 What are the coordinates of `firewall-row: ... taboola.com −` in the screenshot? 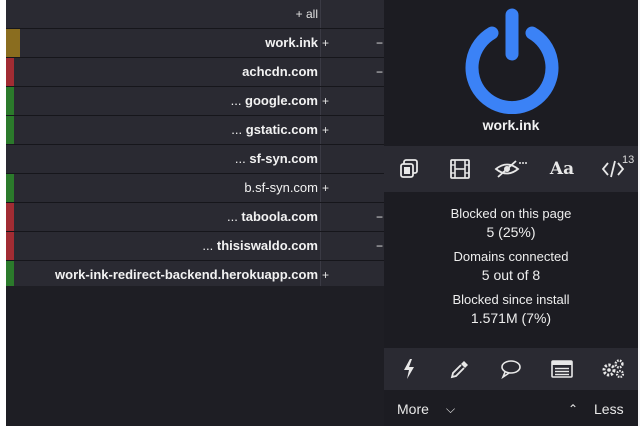 It's located at (195, 217).